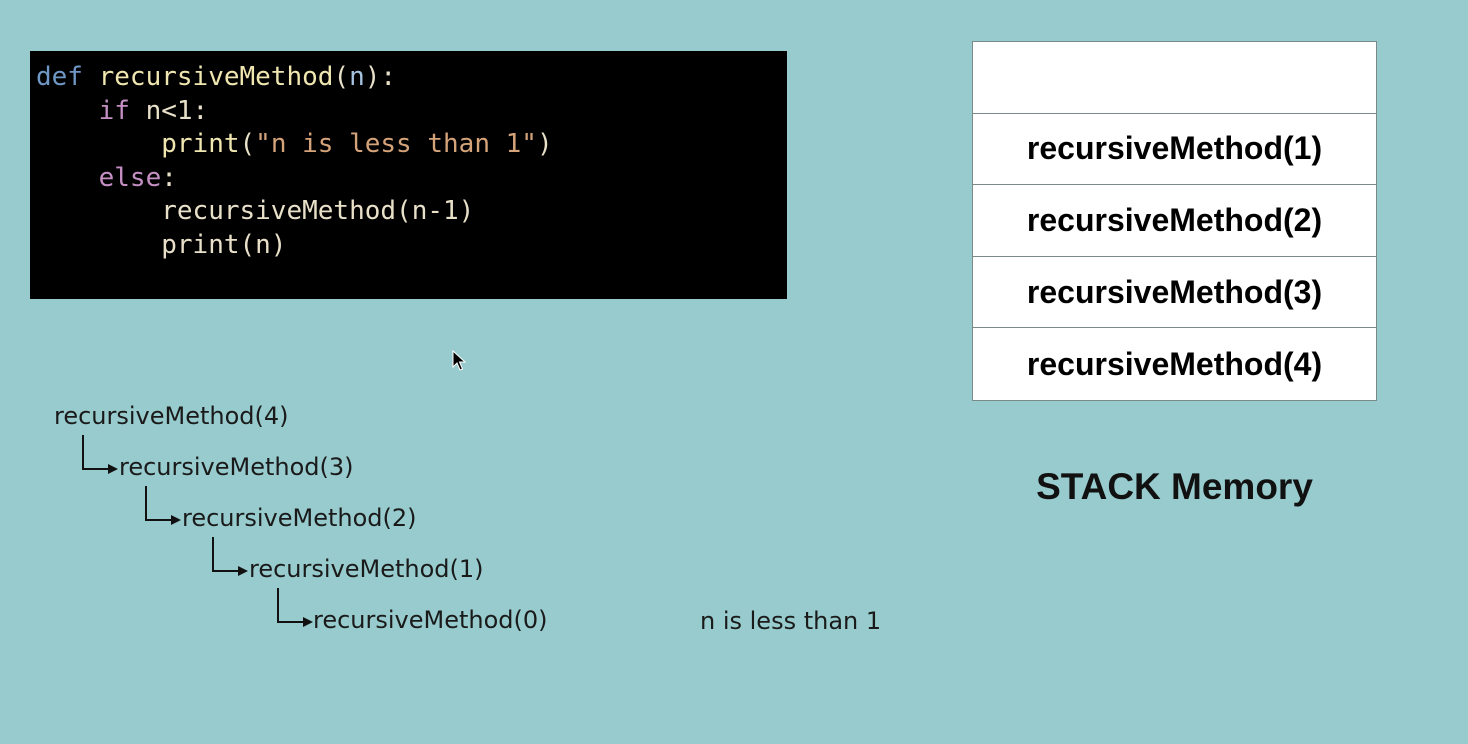 The image size is (1468, 744). I want to click on code-line-6: print(n), so click(411, 246).